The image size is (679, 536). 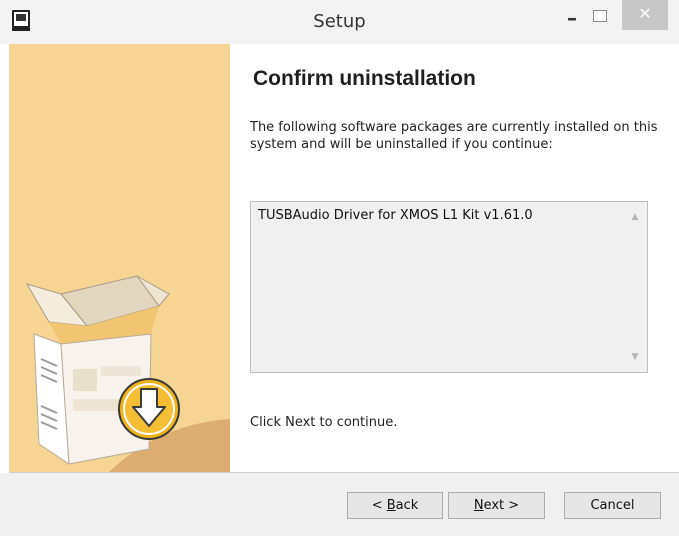 I want to click on maximize-button, so click(x=600, y=16).